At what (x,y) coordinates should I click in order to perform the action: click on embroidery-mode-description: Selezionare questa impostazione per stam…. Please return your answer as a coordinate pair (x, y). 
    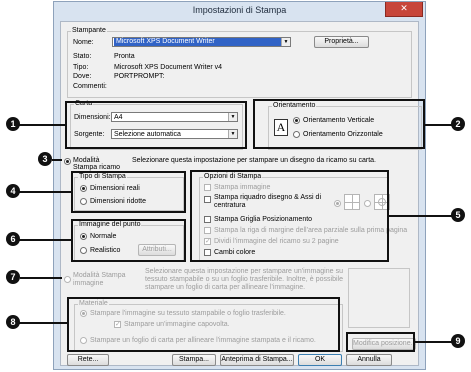
    Looking at the image, I should click on (254, 160).